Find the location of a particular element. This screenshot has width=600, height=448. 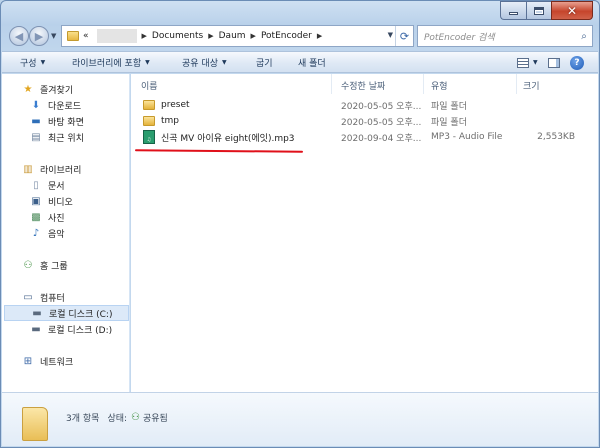

mp3-file-icon: ♫ is located at coordinates (149, 137).